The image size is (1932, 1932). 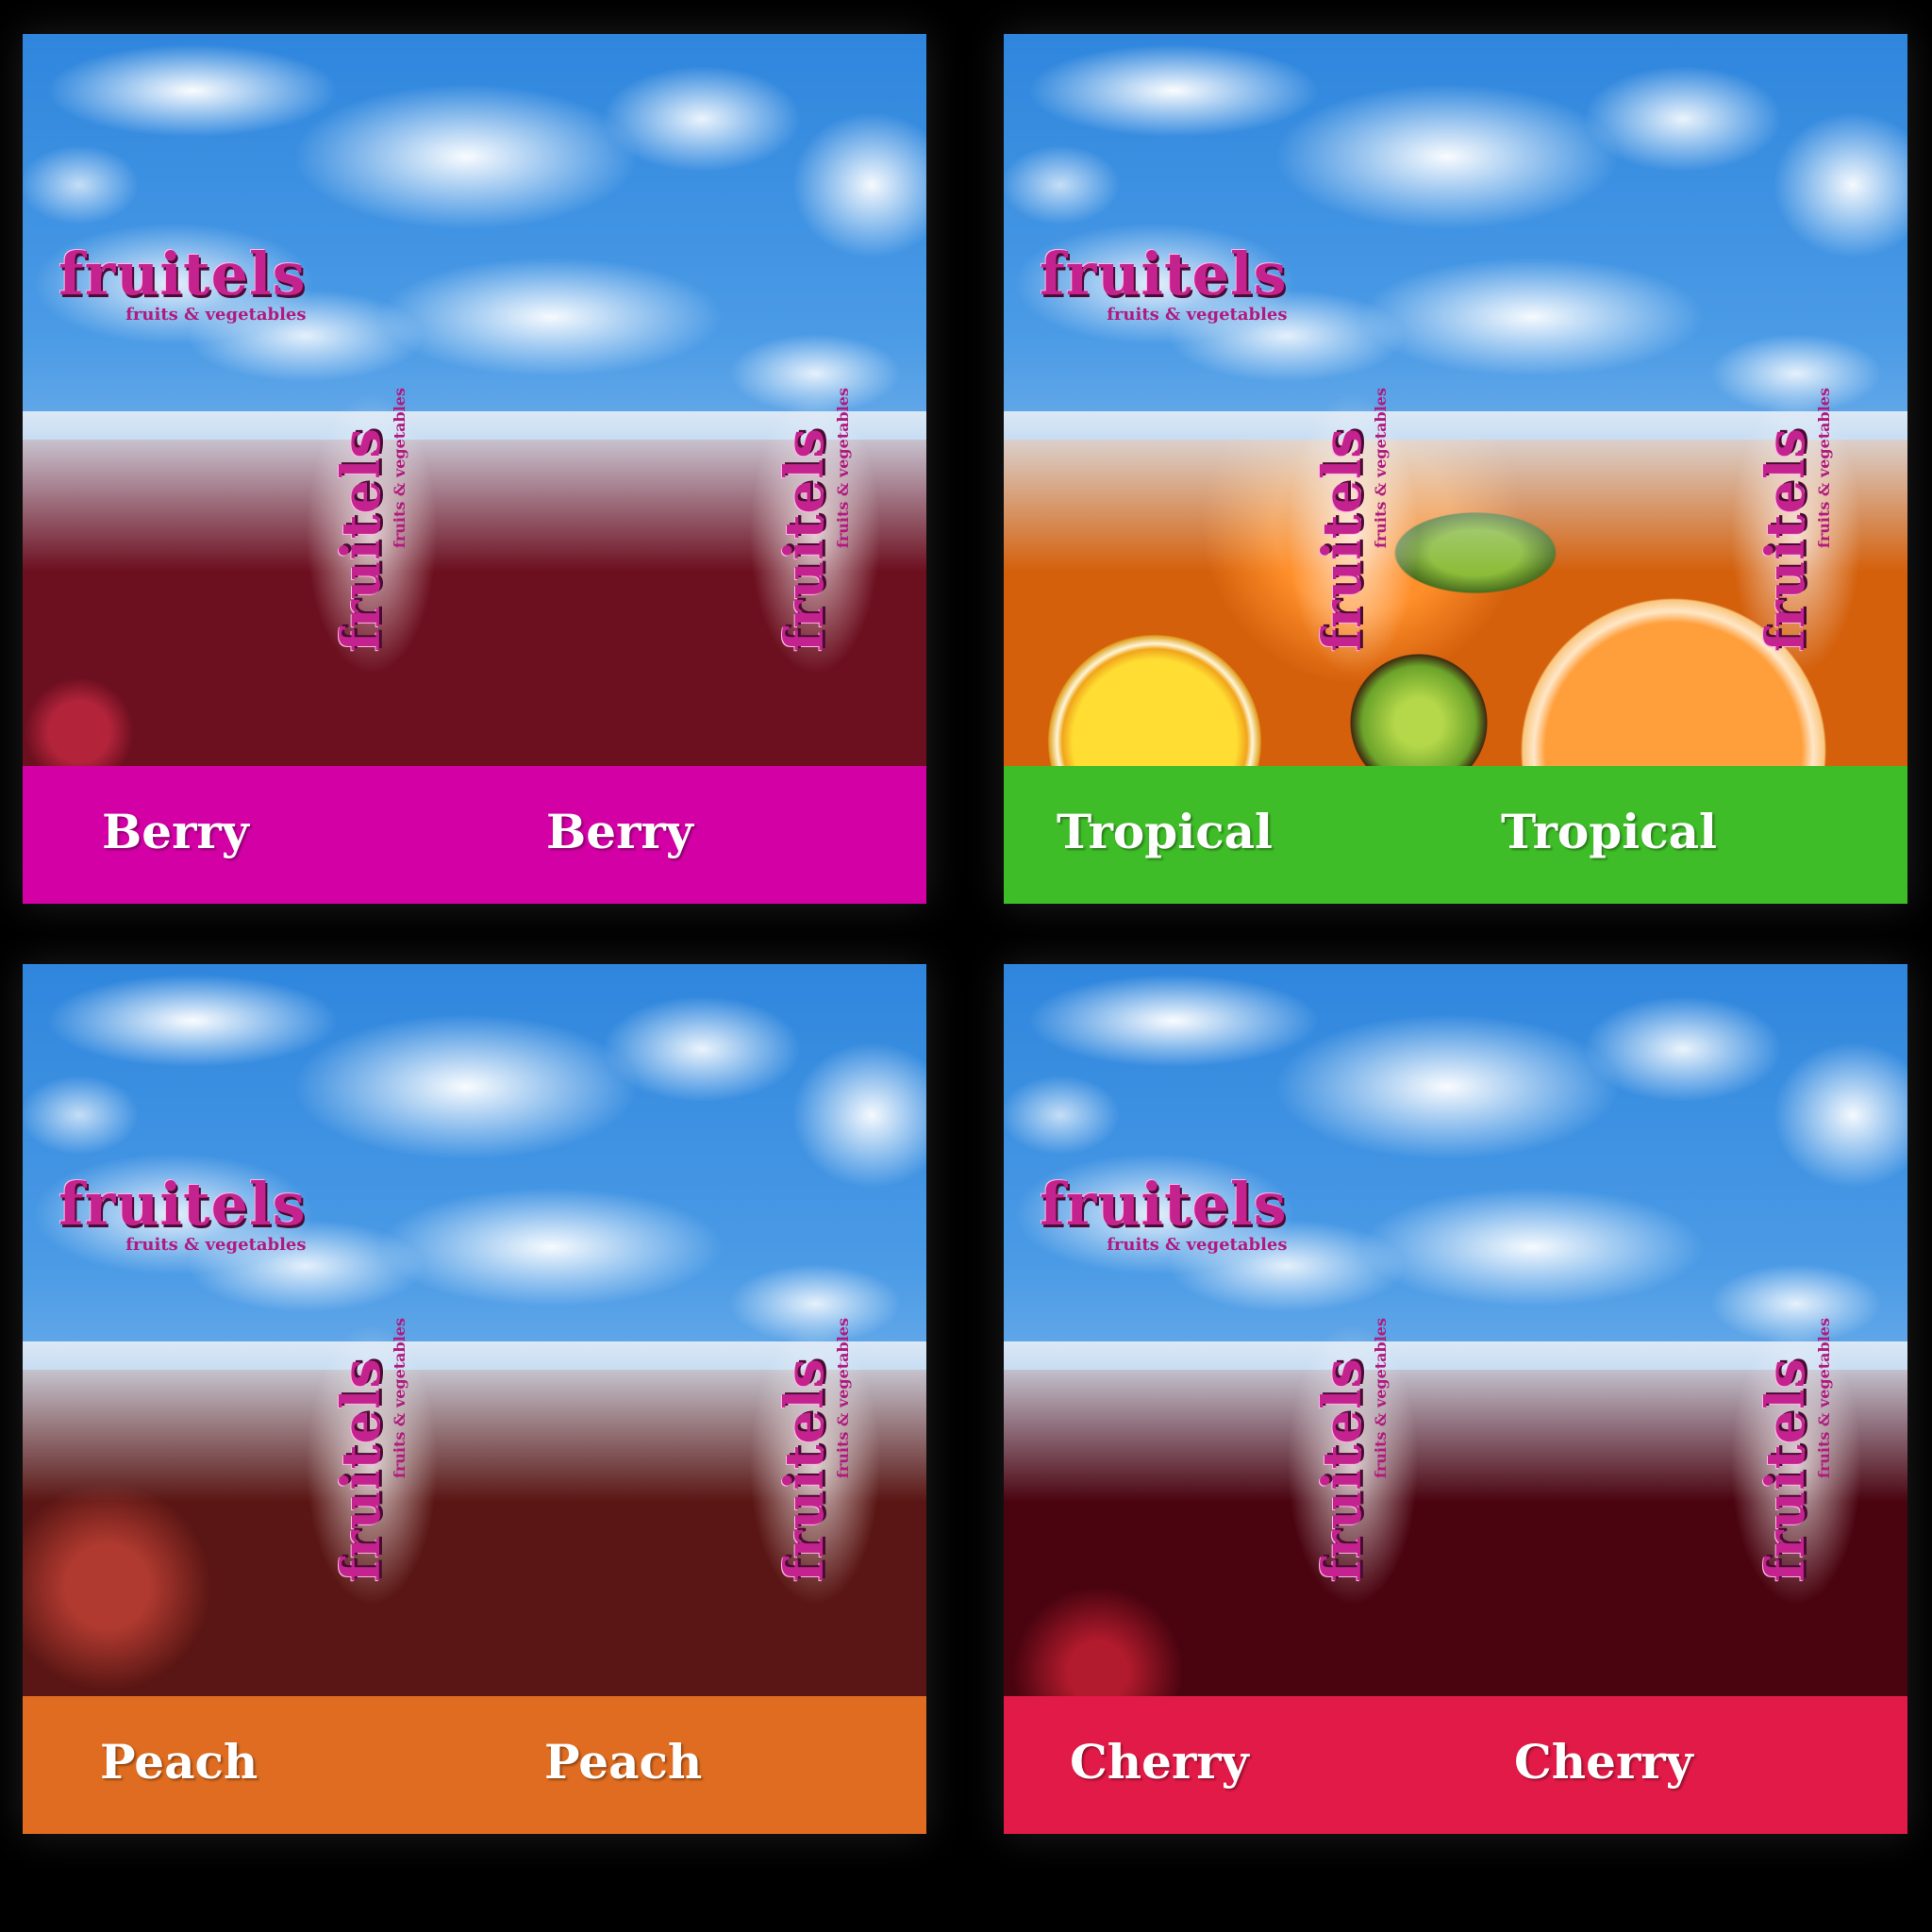 What do you see at coordinates (1456, 1765) in the screenshot?
I see `flavor-band: Cherry Cherry` at bounding box center [1456, 1765].